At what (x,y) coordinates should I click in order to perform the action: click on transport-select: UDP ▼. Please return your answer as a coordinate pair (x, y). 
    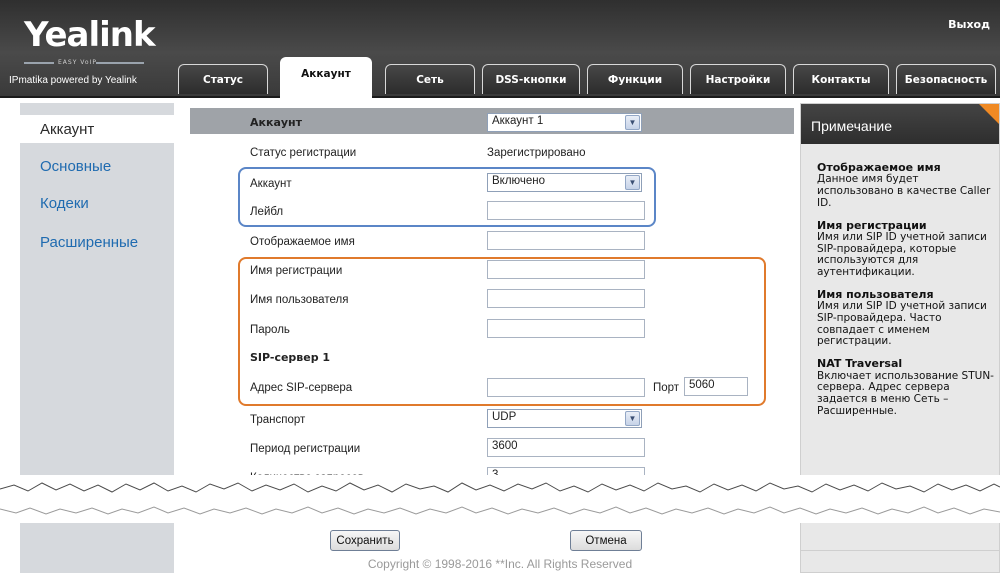
    Looking at the image, I should click on (564, 418).